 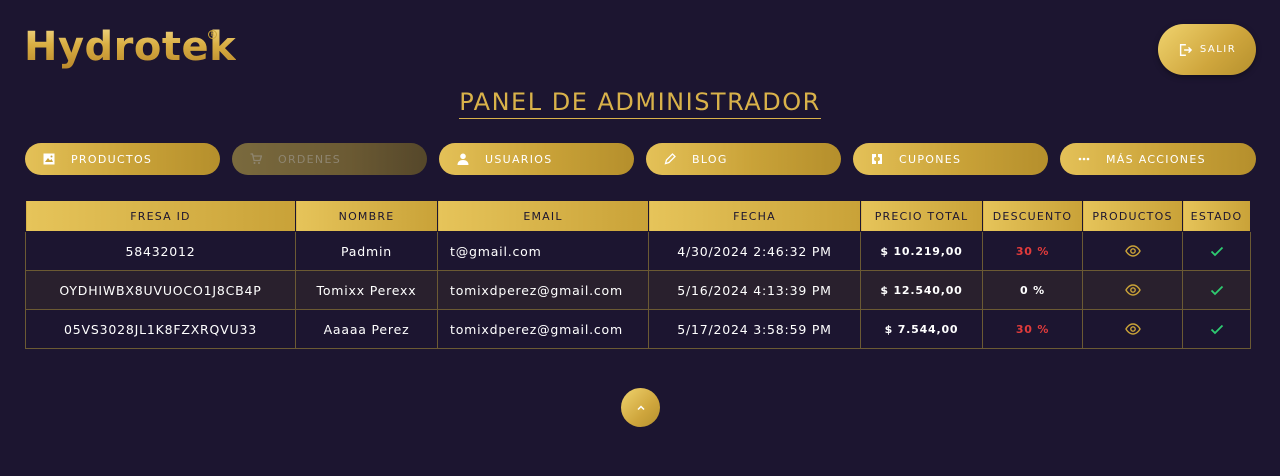 What do you see at coordinates (1084, 159) in the screenshot?
I see `dots-icon` at bounding box center [1084, 159].